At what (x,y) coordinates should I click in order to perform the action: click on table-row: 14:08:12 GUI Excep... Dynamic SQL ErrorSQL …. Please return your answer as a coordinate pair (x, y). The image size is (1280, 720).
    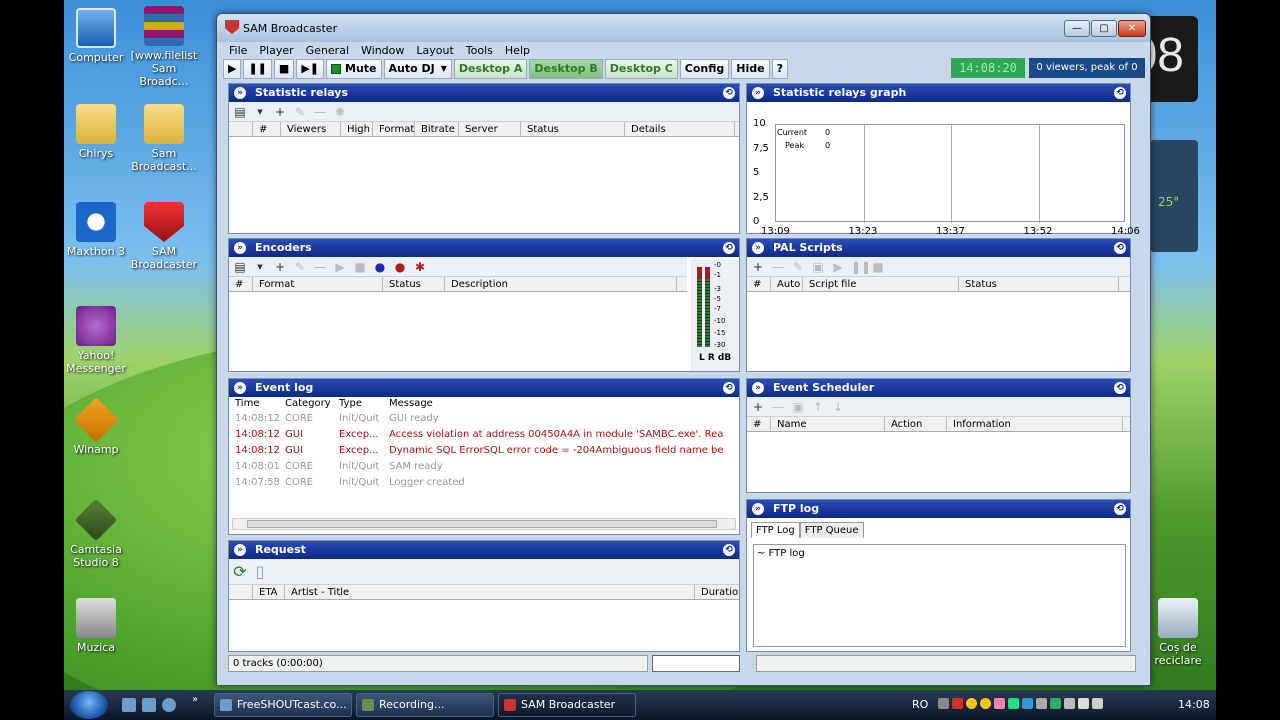
    Looking at the image, I should click on (484, 451).